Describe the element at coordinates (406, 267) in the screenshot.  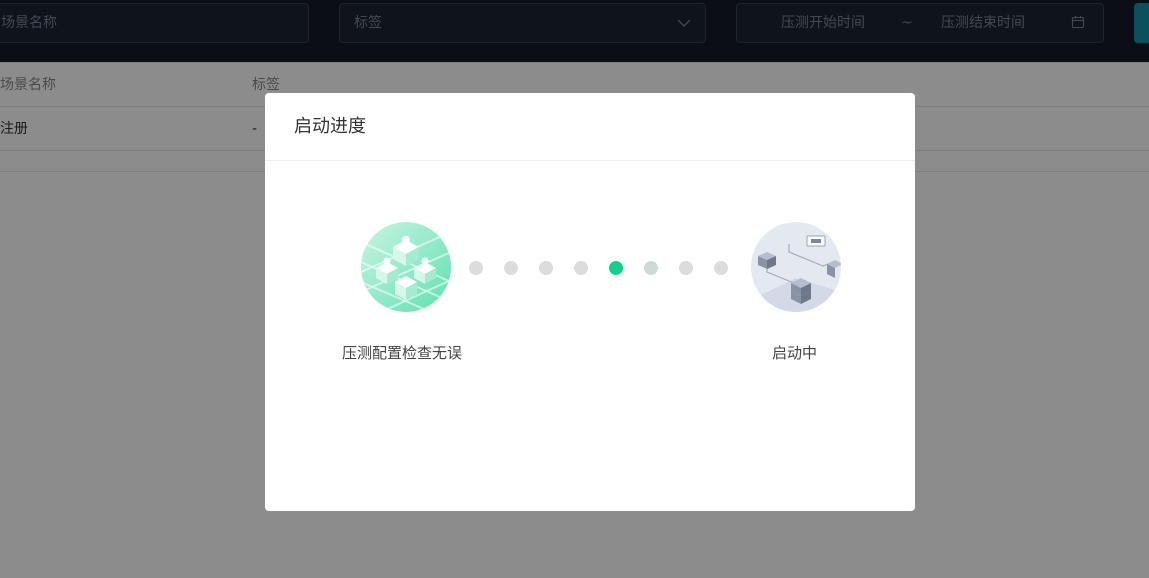
I see `layered-cubes-icon` at that location.